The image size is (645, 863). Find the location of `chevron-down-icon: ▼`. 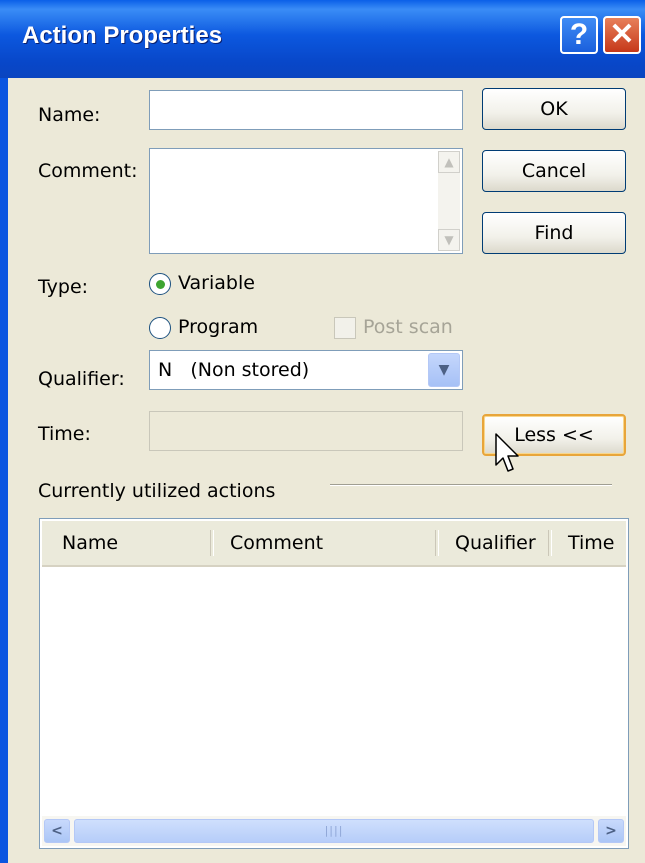

chevron-down-icon: ▼ is located at coordinates (444, 370).